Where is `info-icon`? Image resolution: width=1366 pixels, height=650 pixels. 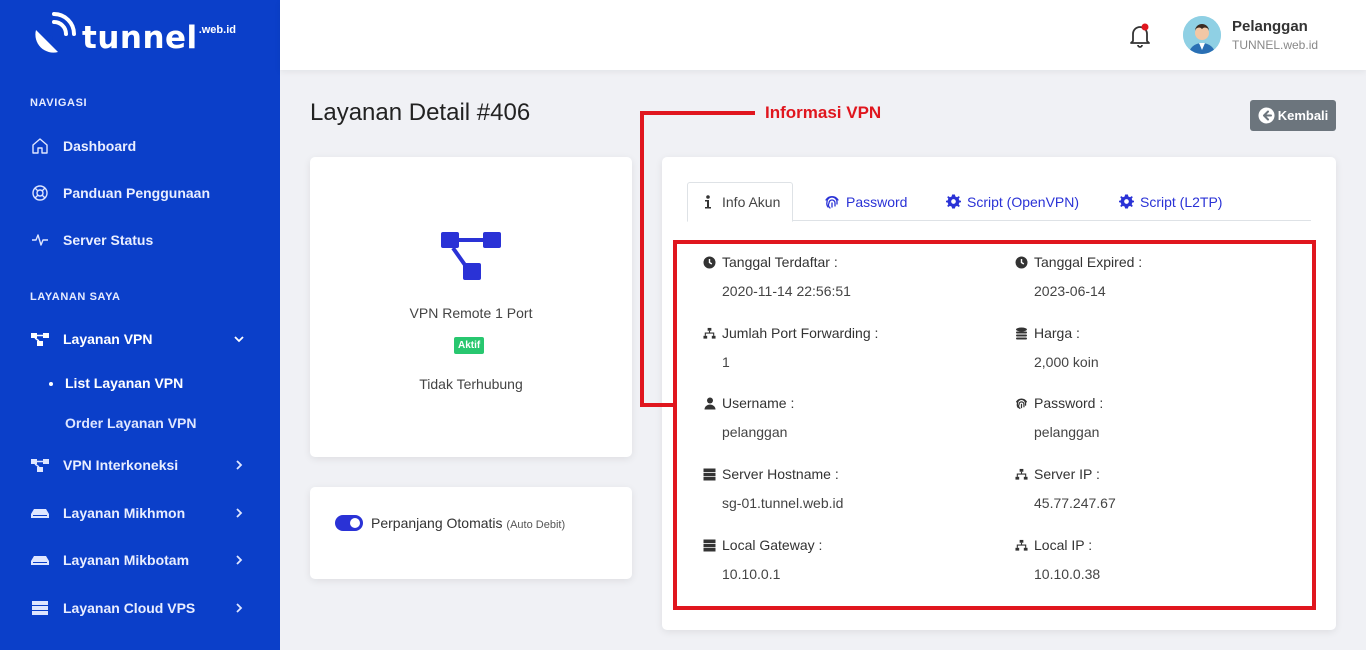 info-icon is located at coordinates (708, 202).